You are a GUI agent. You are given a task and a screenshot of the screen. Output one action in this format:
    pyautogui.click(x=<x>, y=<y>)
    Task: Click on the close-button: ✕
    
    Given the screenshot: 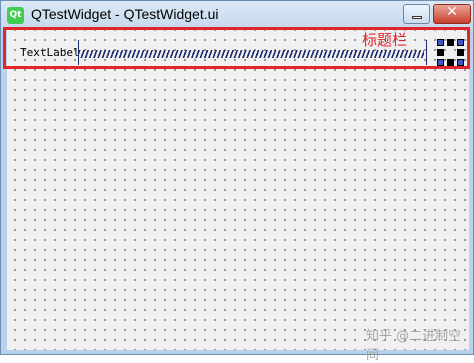 What is the action you would take?
    pyautogui.click(x=452, y=14)
    